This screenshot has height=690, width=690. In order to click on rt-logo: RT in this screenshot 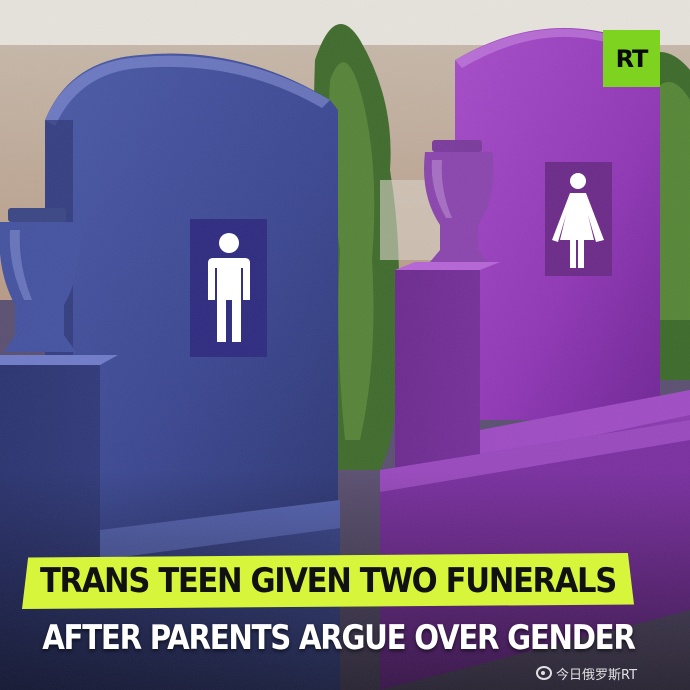, I will do `click(631, 58)`.